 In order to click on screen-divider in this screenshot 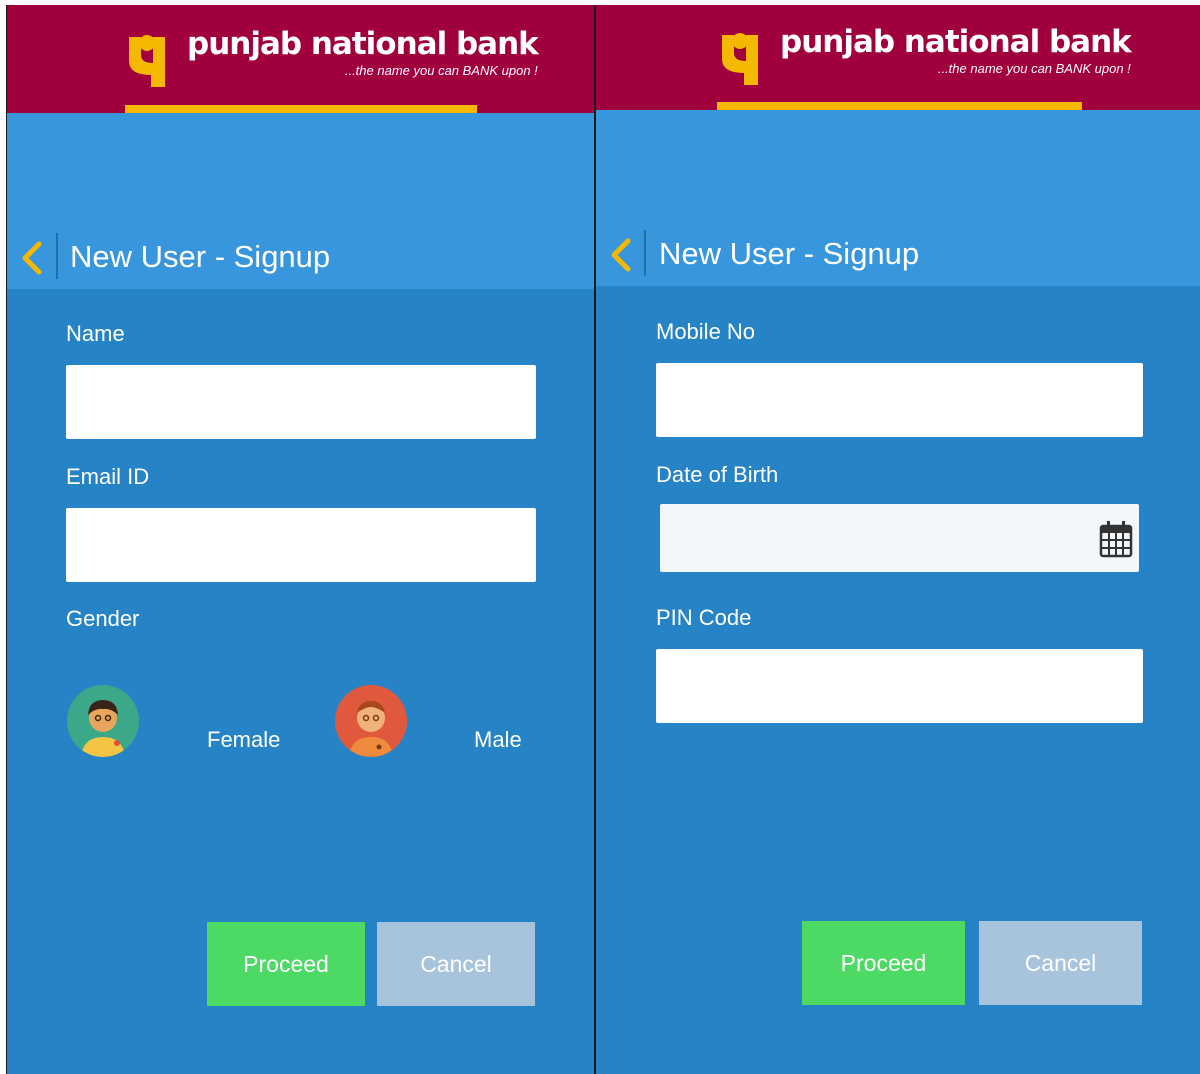, I will do `click(595, 539)`.